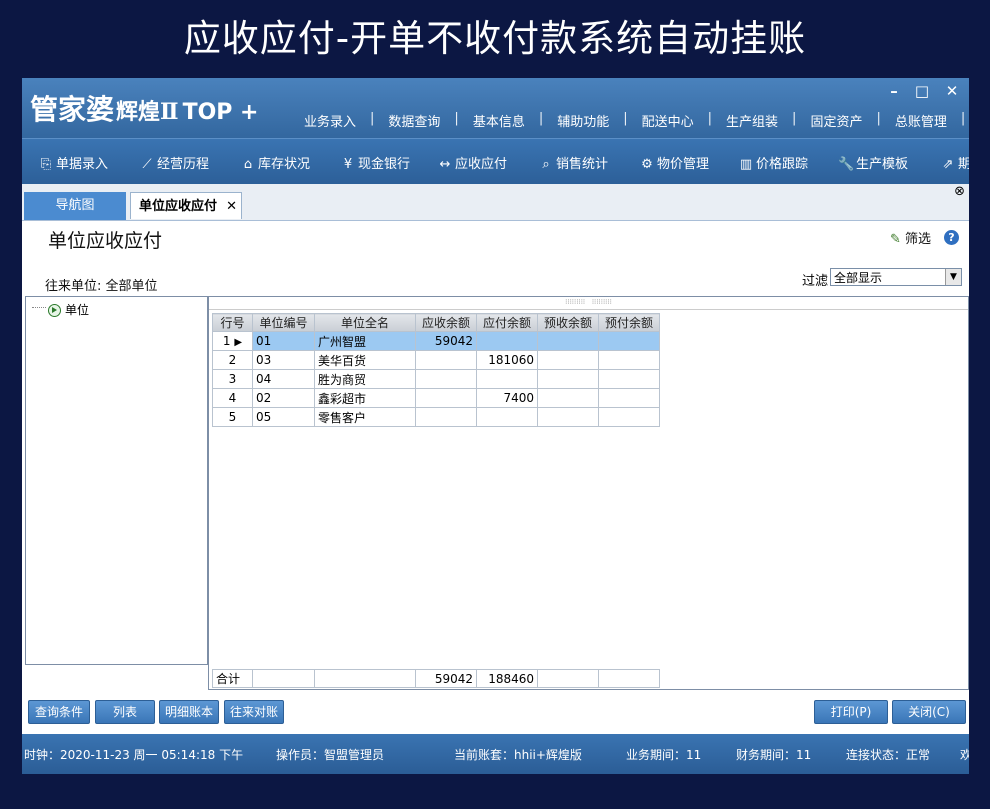 This screenshot has height=809, width=990. I want to click on table-cell: 01, so click(283, 341).